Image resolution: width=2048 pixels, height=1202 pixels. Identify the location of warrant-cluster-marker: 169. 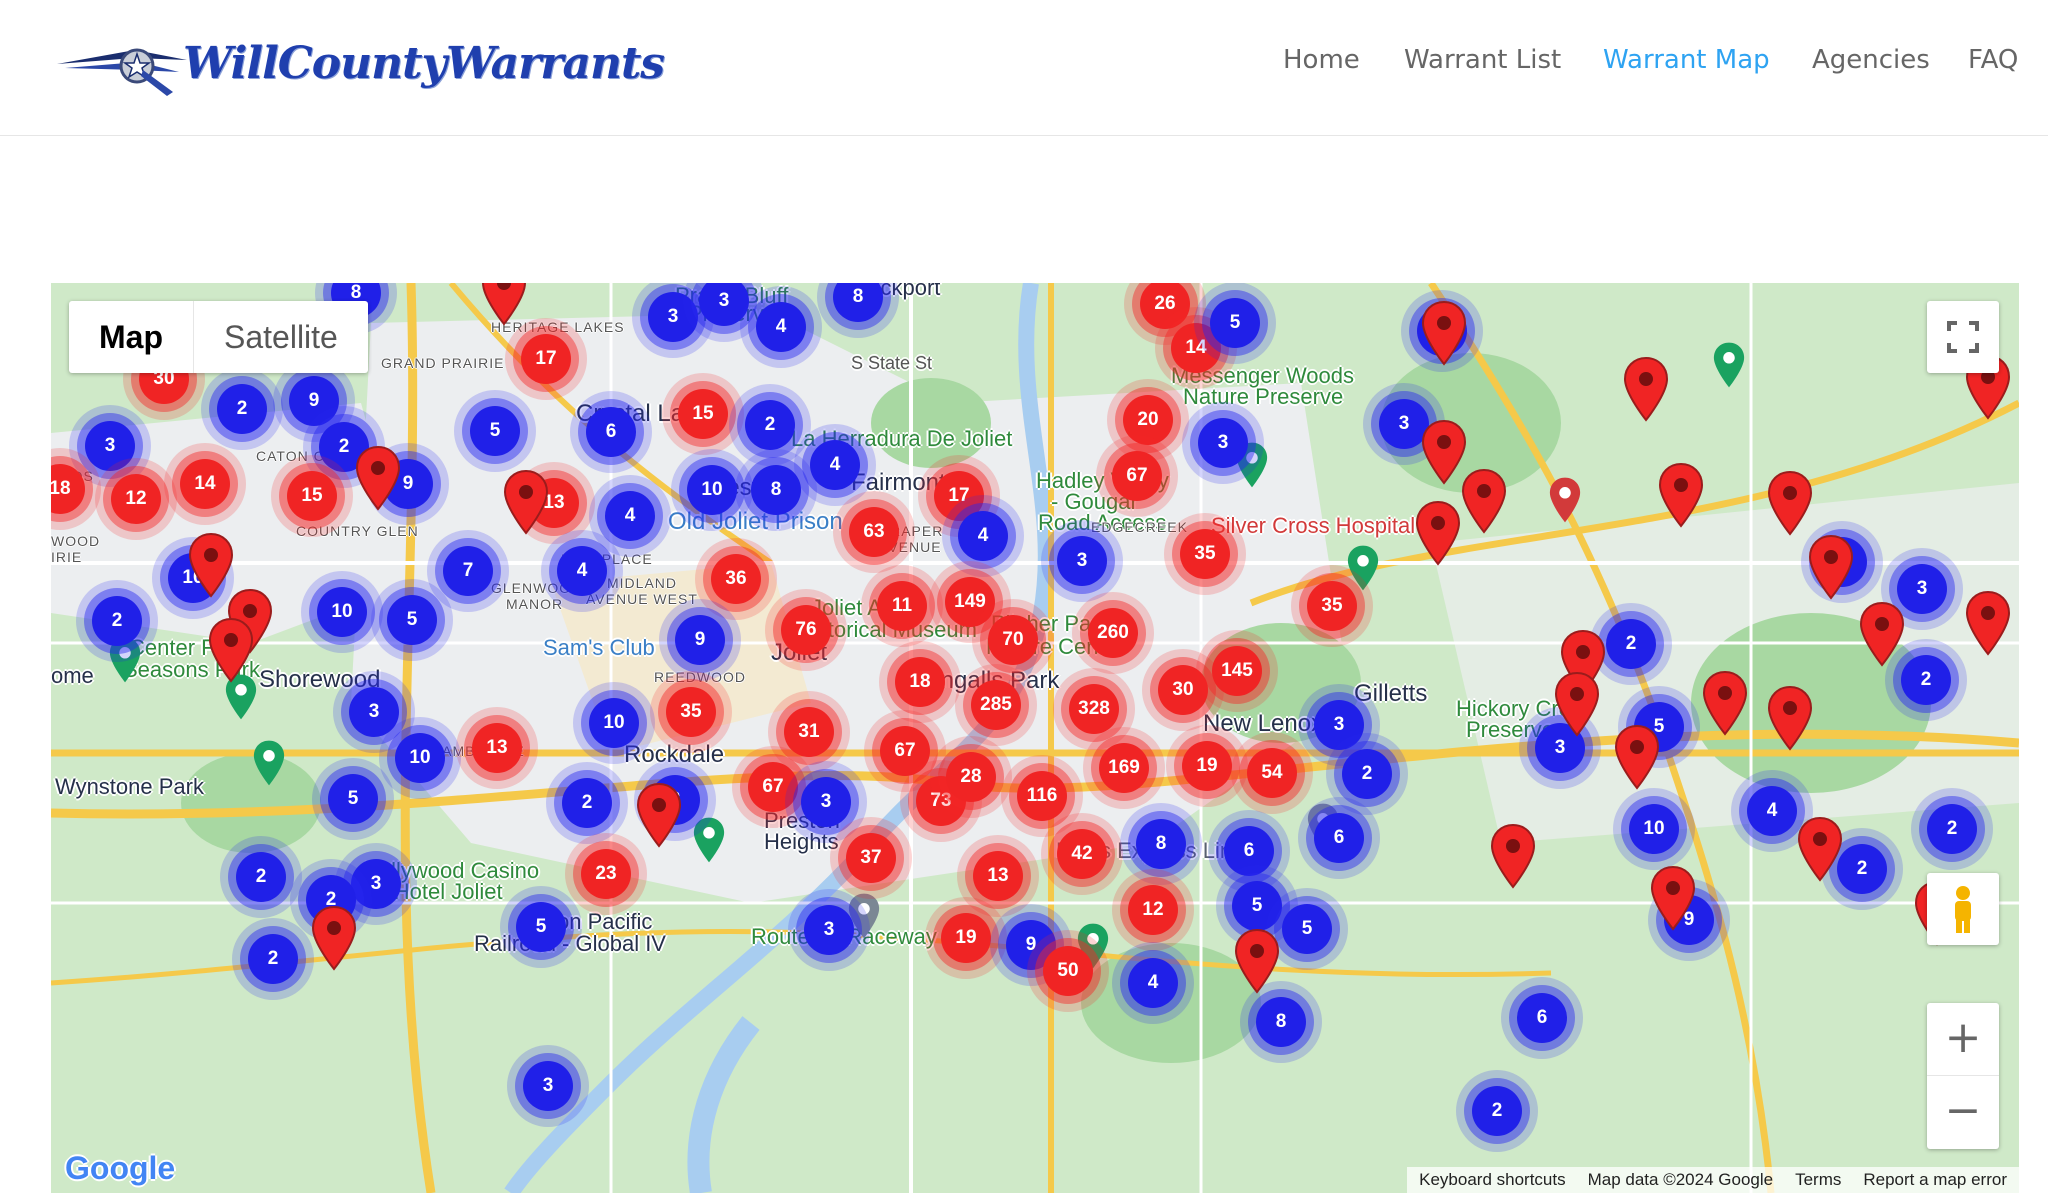
(1124, 768).